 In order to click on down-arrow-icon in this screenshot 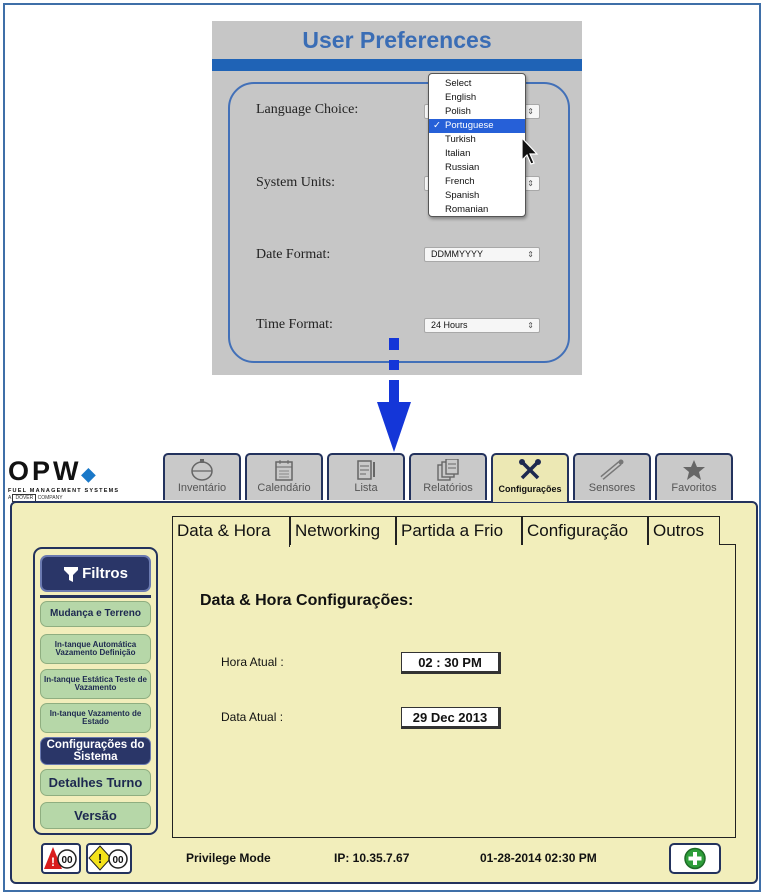, I will do `click(394, 395)`.